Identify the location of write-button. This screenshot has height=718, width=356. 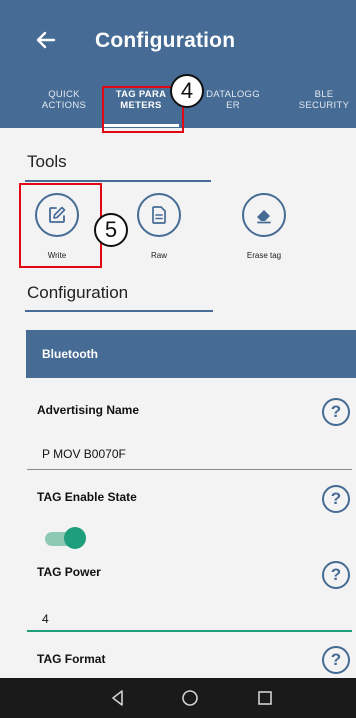
(57, 215).